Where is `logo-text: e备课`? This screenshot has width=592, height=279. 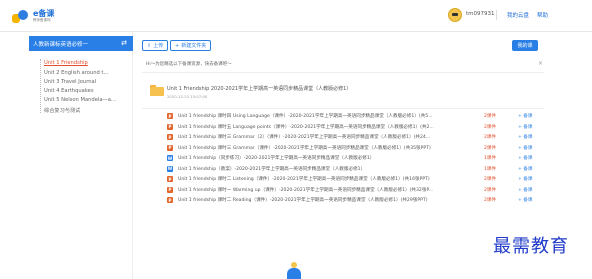 logo-text: e备课 is located at coordinates (44, 13).